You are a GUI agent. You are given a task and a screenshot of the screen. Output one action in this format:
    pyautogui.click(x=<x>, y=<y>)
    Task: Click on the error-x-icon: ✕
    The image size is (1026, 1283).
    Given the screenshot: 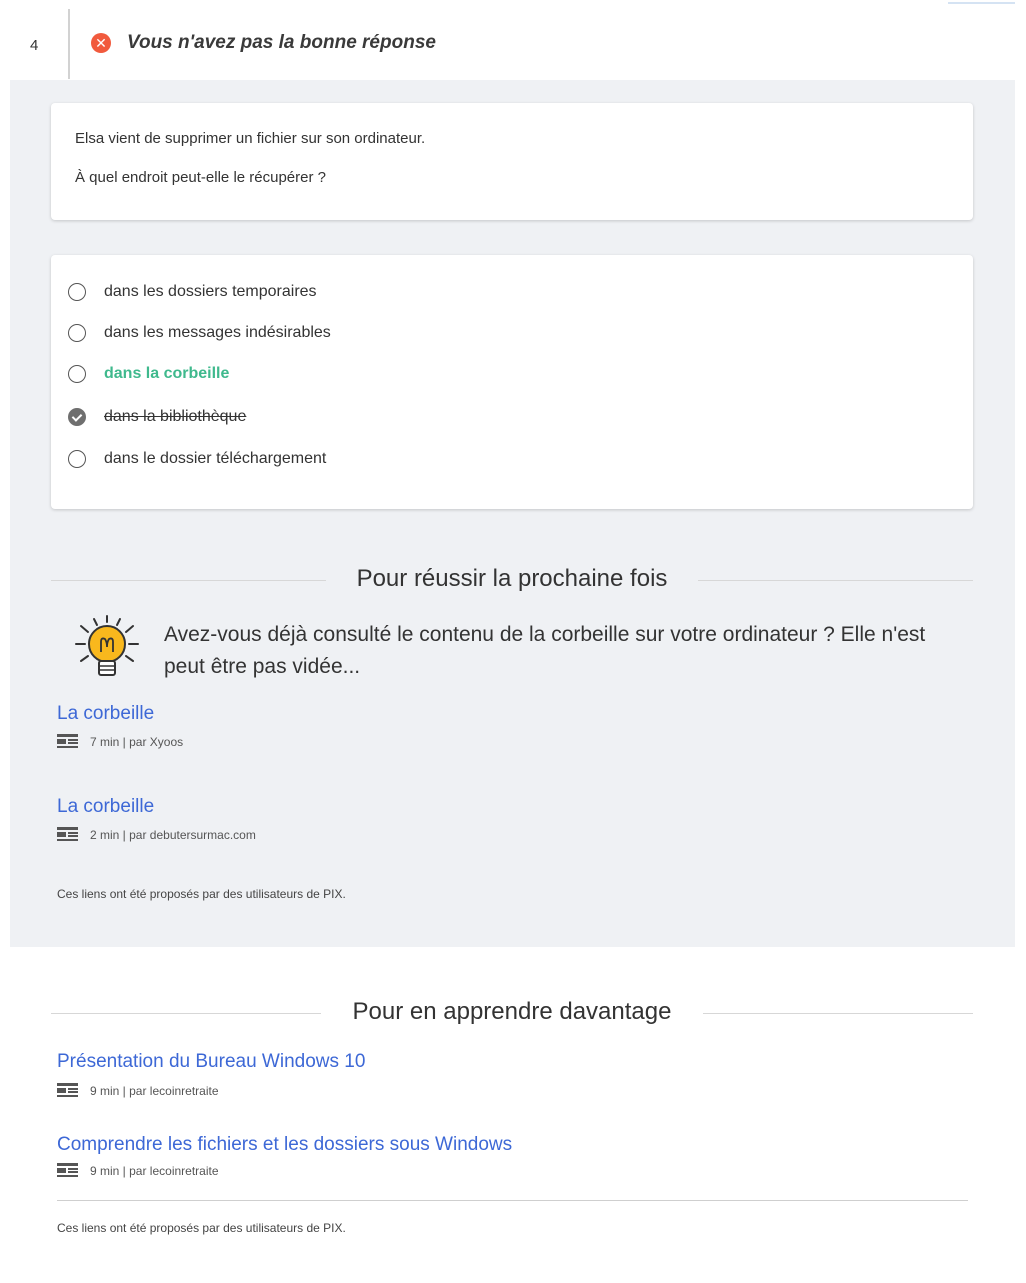 What is the action you would take?
    pyautogui.click(x=101, y=43)
    